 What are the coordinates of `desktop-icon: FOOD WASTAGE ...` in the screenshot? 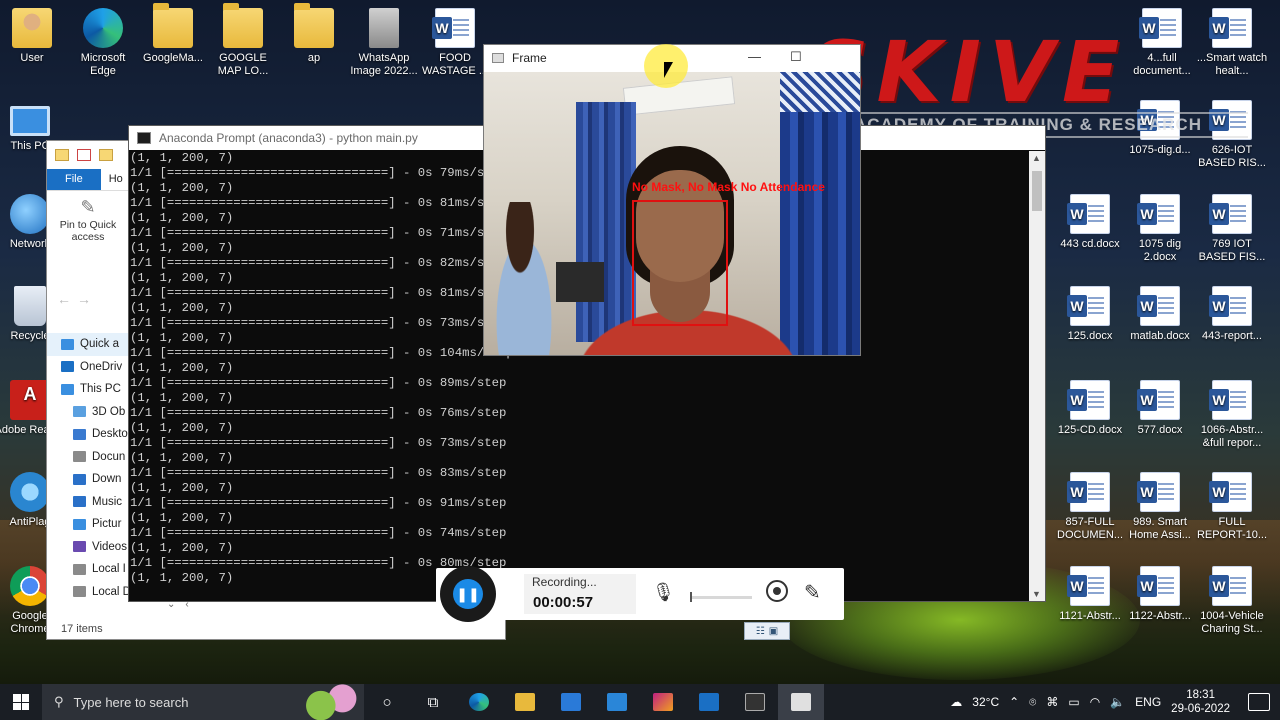 It's located at (455, 43).